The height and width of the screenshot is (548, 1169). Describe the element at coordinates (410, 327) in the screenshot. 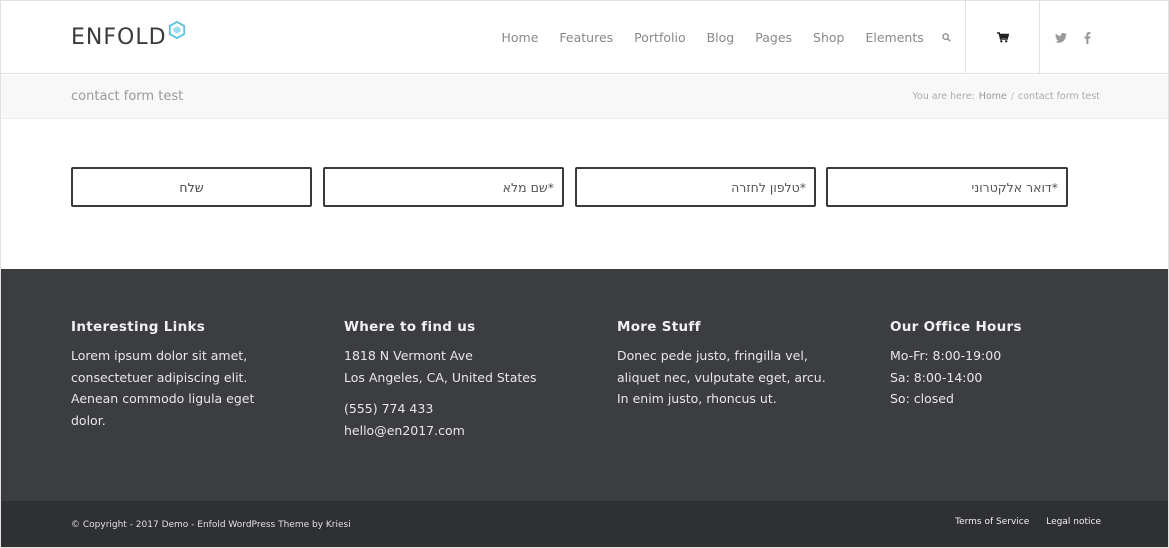

I see `footer-heading: Where to find us` at that location.